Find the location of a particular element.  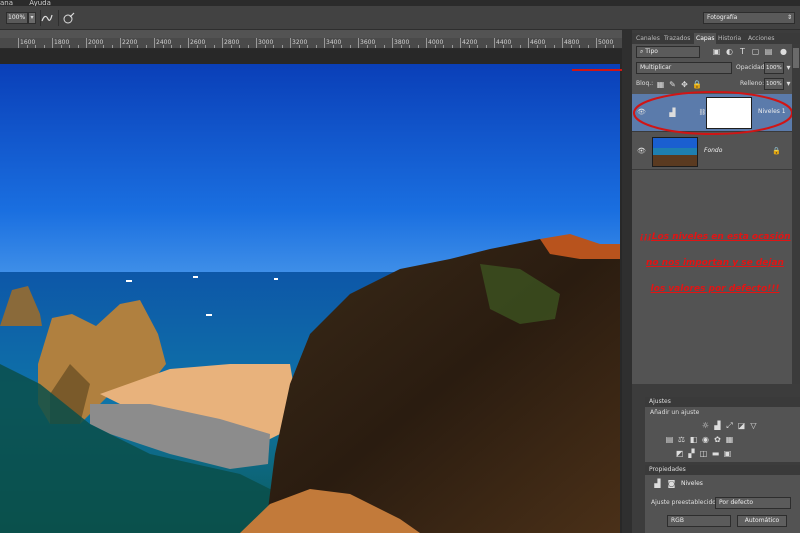

black-white-icon: ◧ is located at coordinates (693, 439).